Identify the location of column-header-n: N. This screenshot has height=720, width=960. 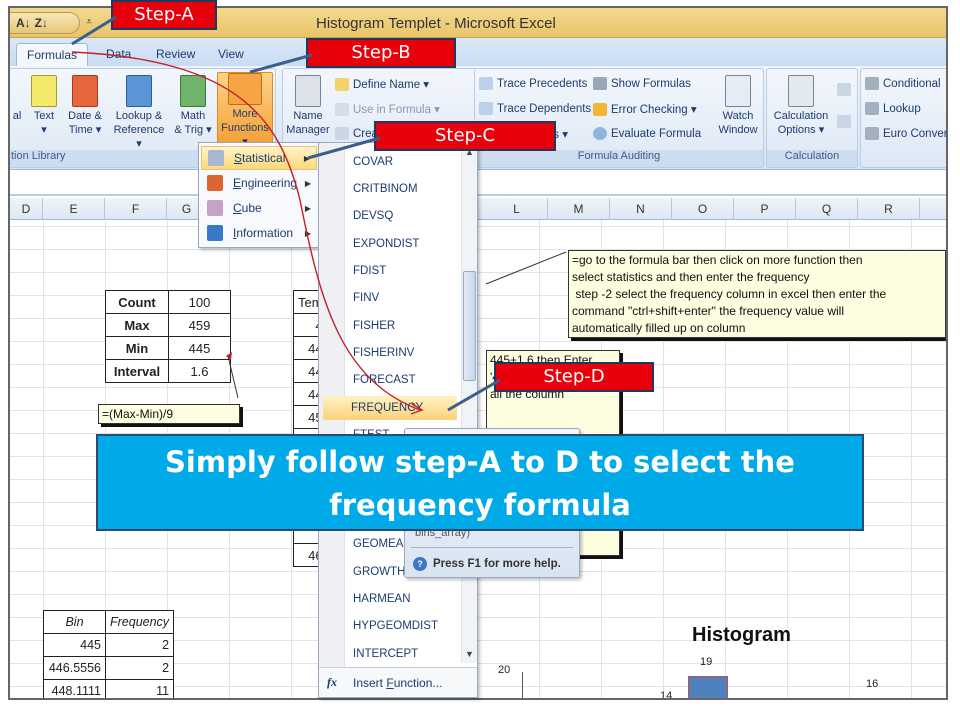
(641, 209).